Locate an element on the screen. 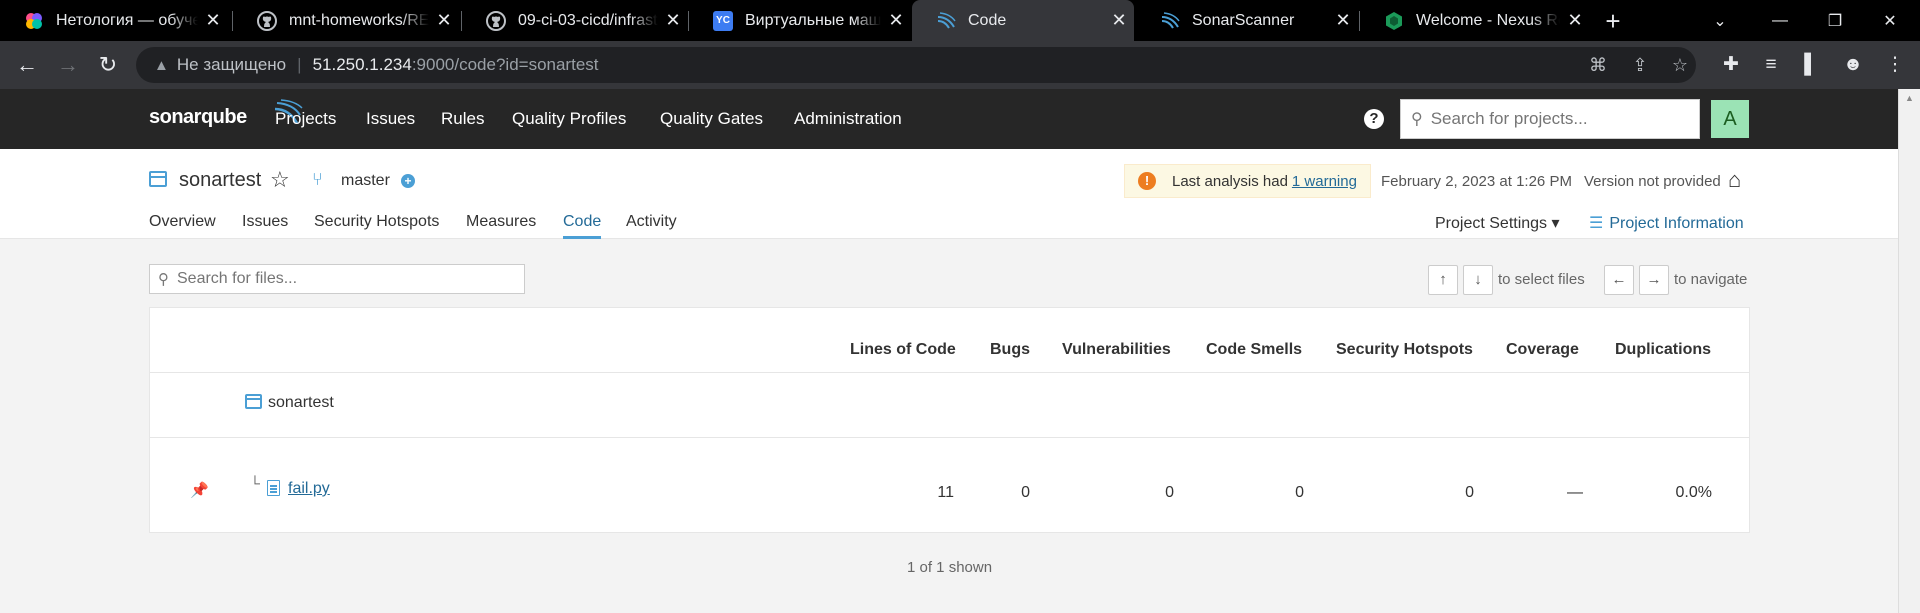 This screenshot has height=613, width=1920. help-icon: ? is located at coordinates (1374, 119).